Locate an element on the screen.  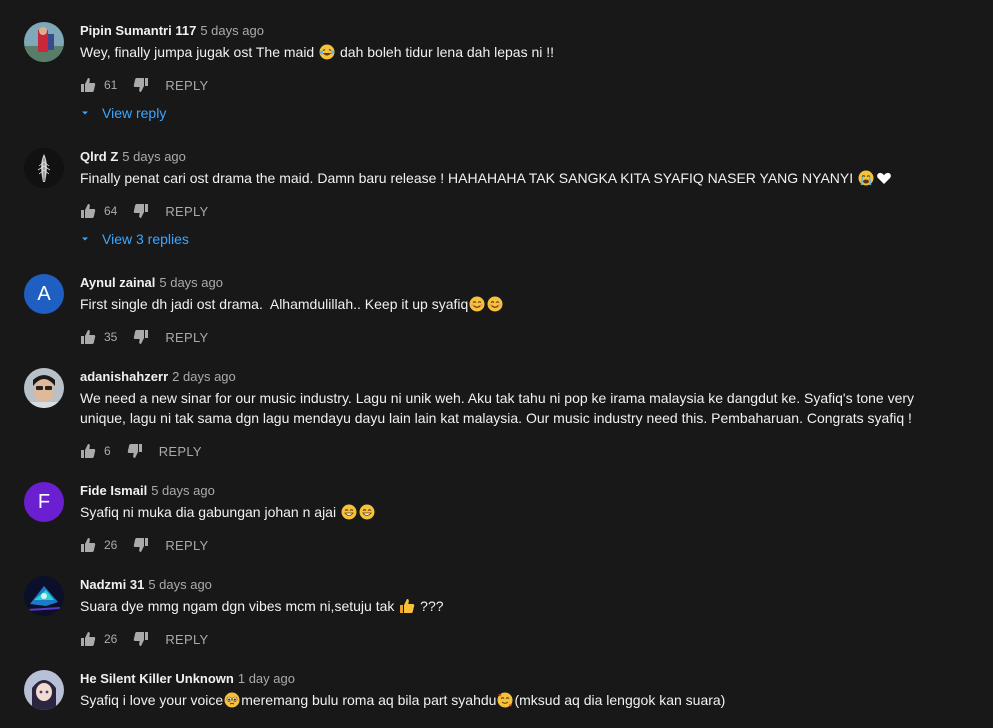
view-replies-toggle: View 3 replies is located at coordinates (134, 239).